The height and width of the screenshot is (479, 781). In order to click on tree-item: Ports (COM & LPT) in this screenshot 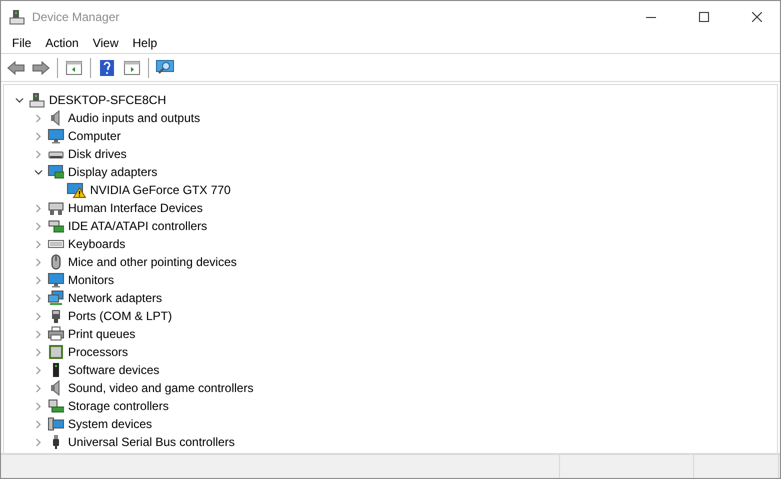, I will do `click(120, 316)`.